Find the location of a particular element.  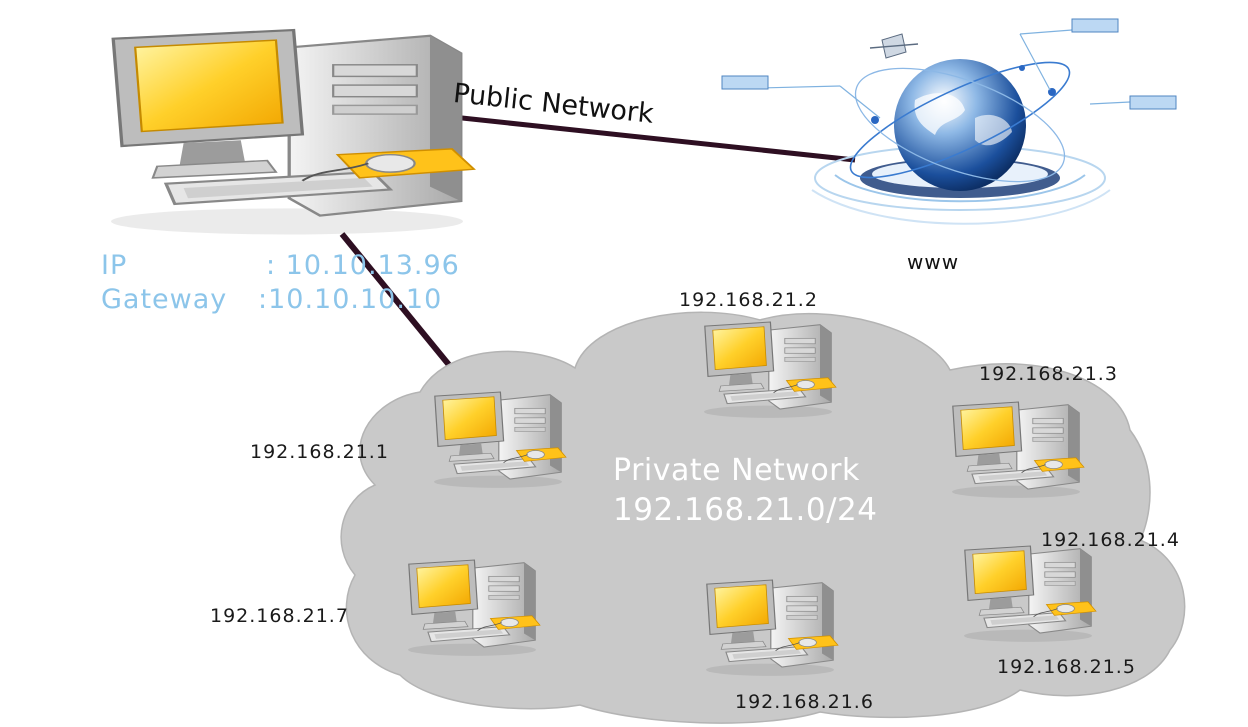

host-ip-label-5: 192.168.21.5 is located at coordinates (1066, 667).